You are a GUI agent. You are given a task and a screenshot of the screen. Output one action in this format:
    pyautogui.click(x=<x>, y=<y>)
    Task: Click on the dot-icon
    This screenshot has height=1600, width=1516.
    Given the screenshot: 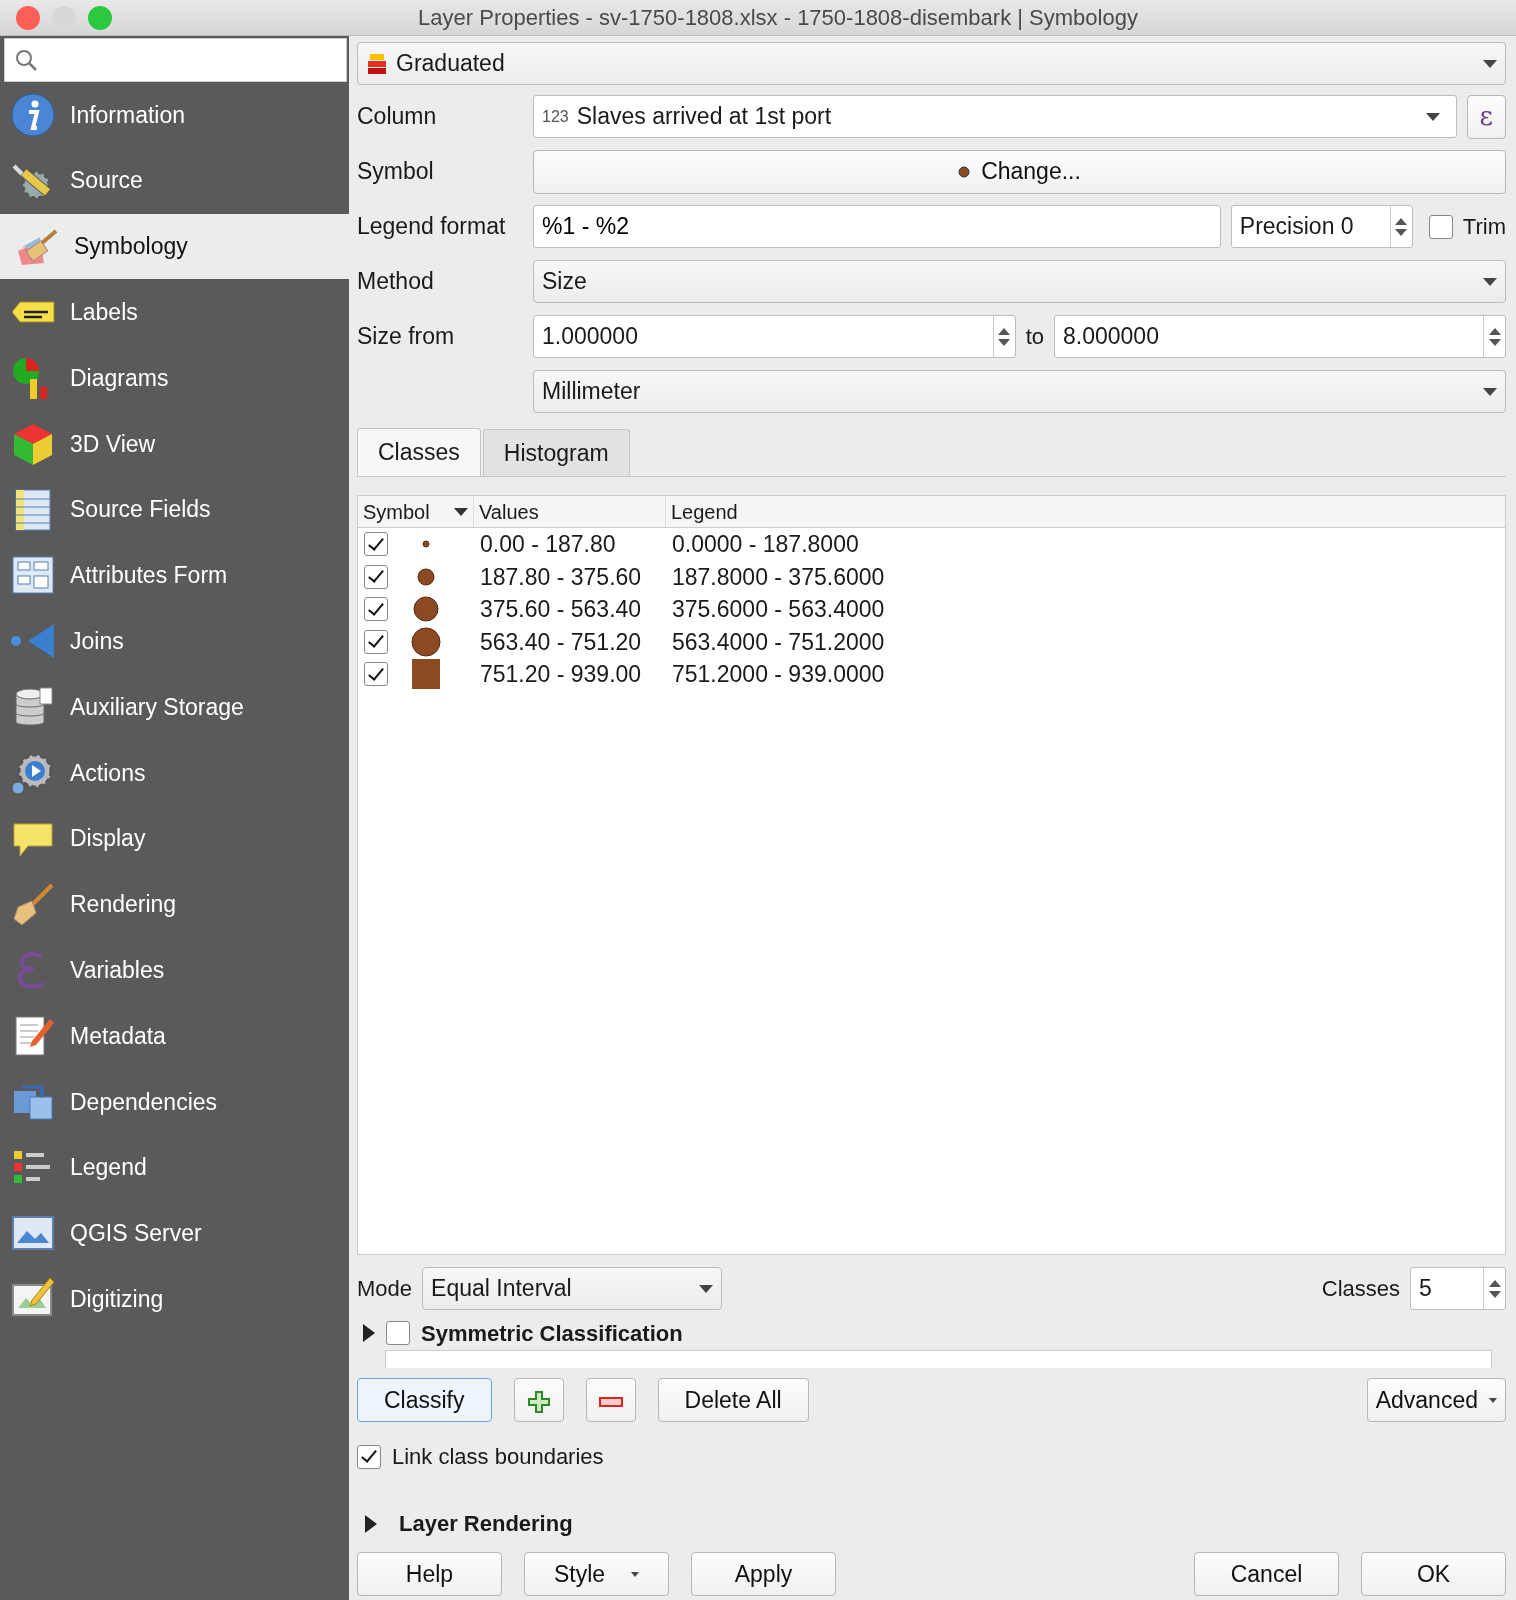 What is the action you would take?
    pyautogui.click(x=964, y=171)
    